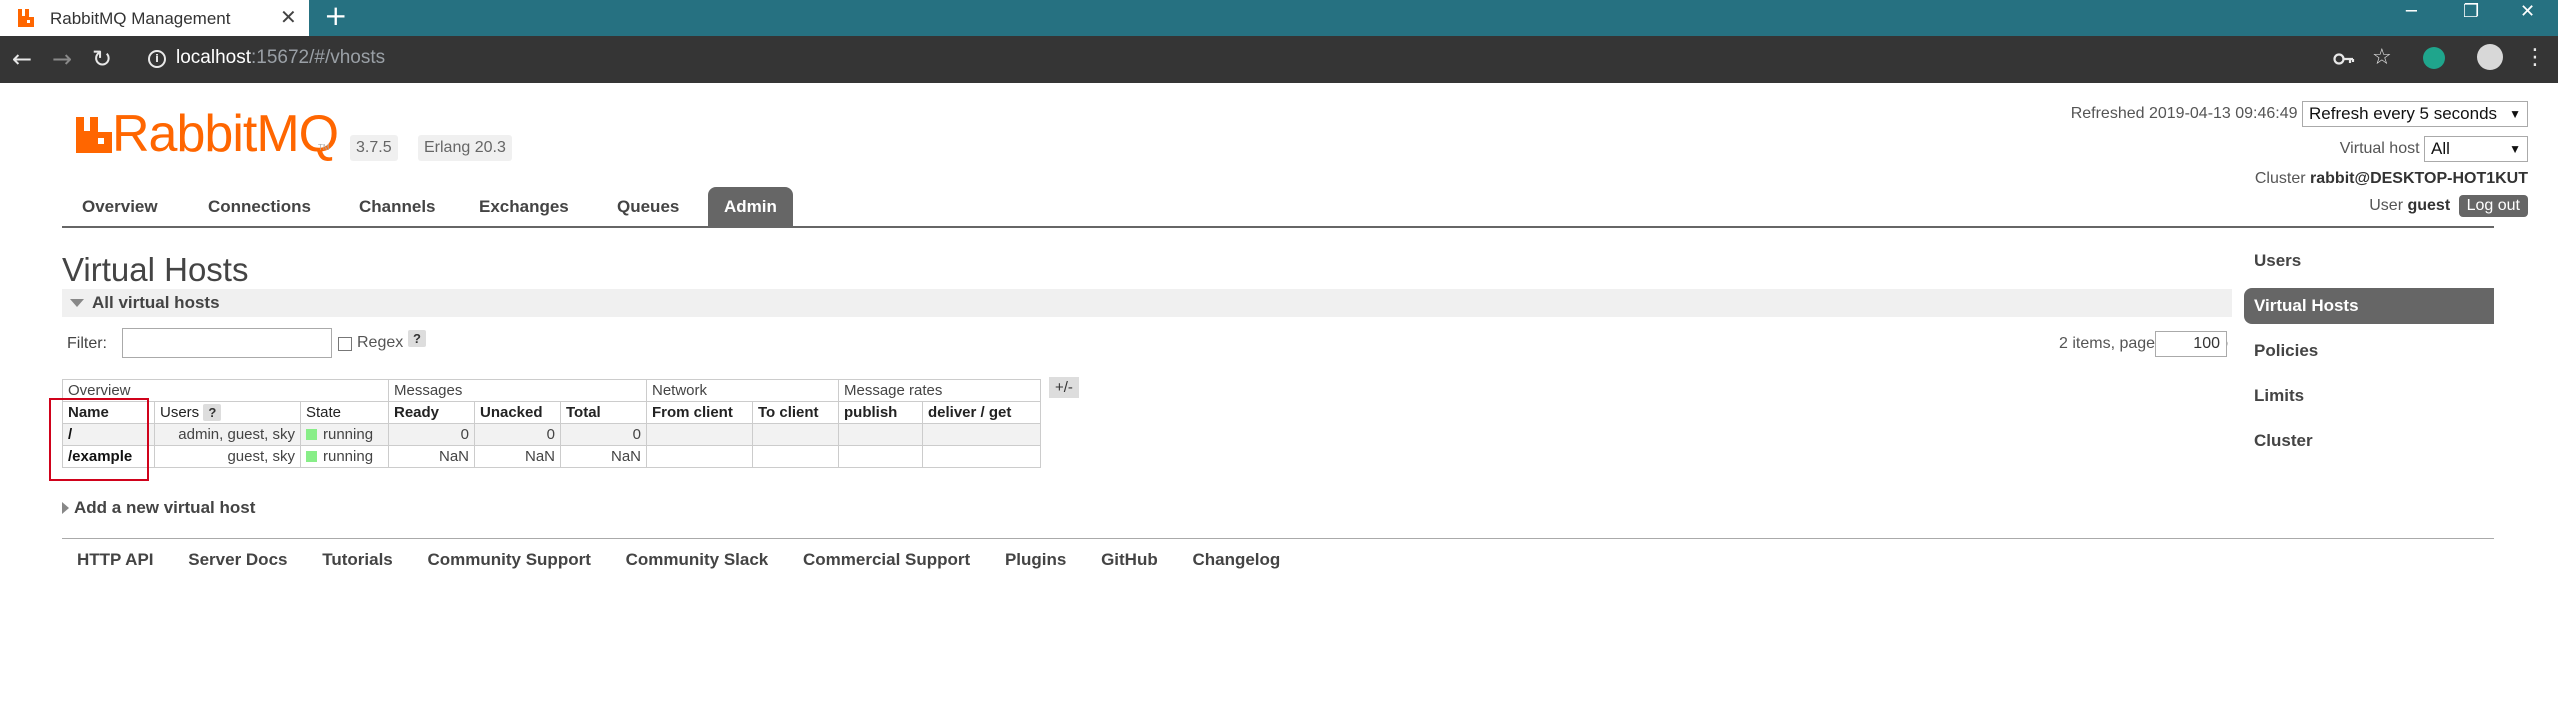 The height and width of the screenshot is (713, 2558). Describe the element at coordinates (2476, 149) in the screenshot. I see `vhost-select: All ▼` at that location.